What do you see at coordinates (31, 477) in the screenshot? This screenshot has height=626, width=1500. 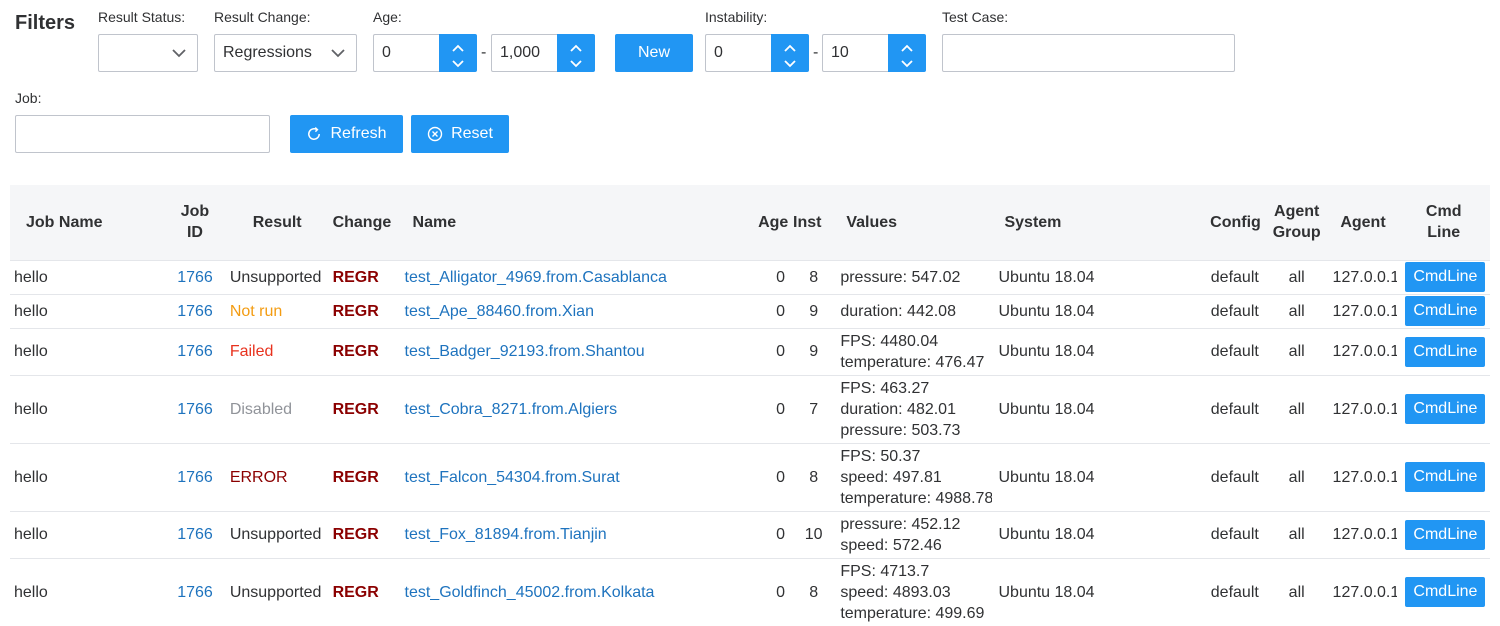 I see `cell-job-name: hello` at bounding box center [31, 477].